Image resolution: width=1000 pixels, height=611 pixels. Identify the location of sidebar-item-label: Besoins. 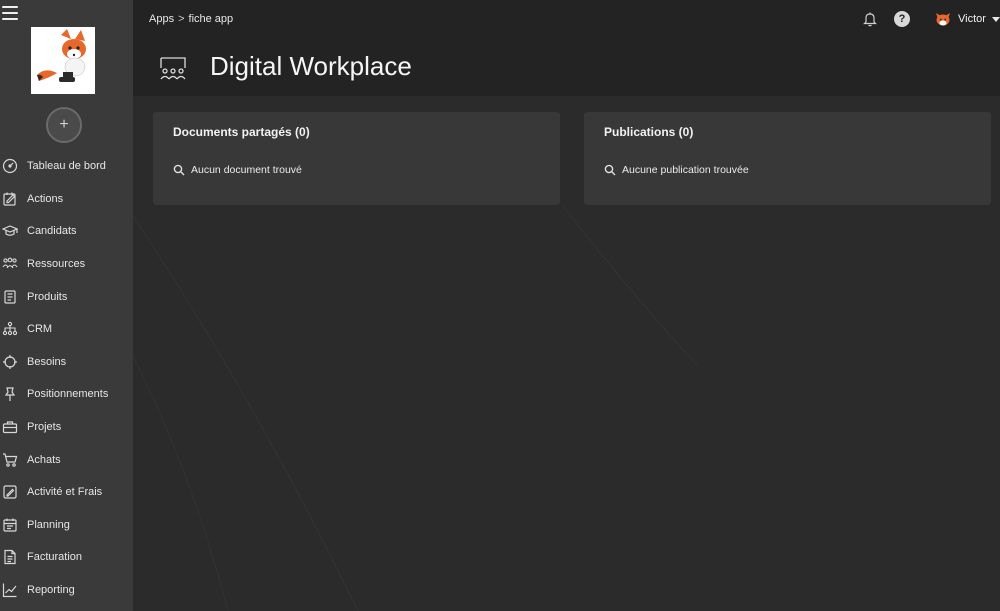
(47, 361).